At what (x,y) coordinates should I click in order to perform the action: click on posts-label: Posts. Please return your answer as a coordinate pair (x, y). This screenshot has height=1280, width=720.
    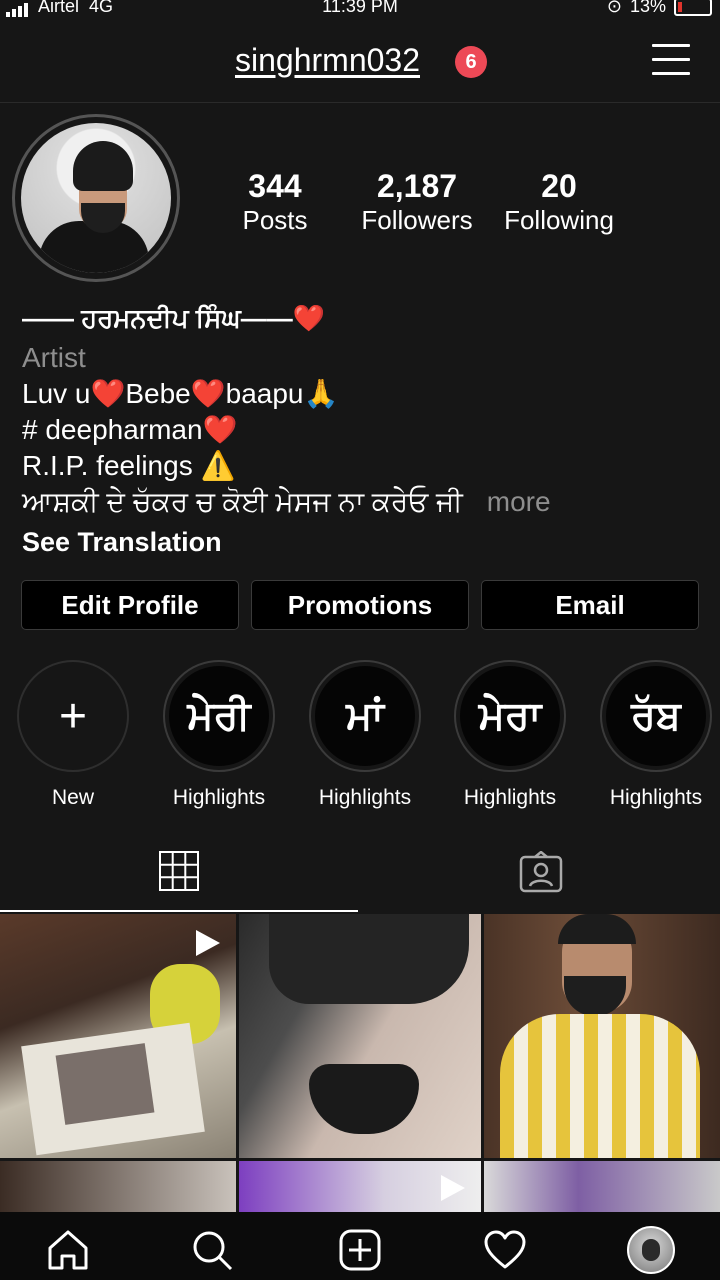
    Looking at the image, I should click on (275, 220).